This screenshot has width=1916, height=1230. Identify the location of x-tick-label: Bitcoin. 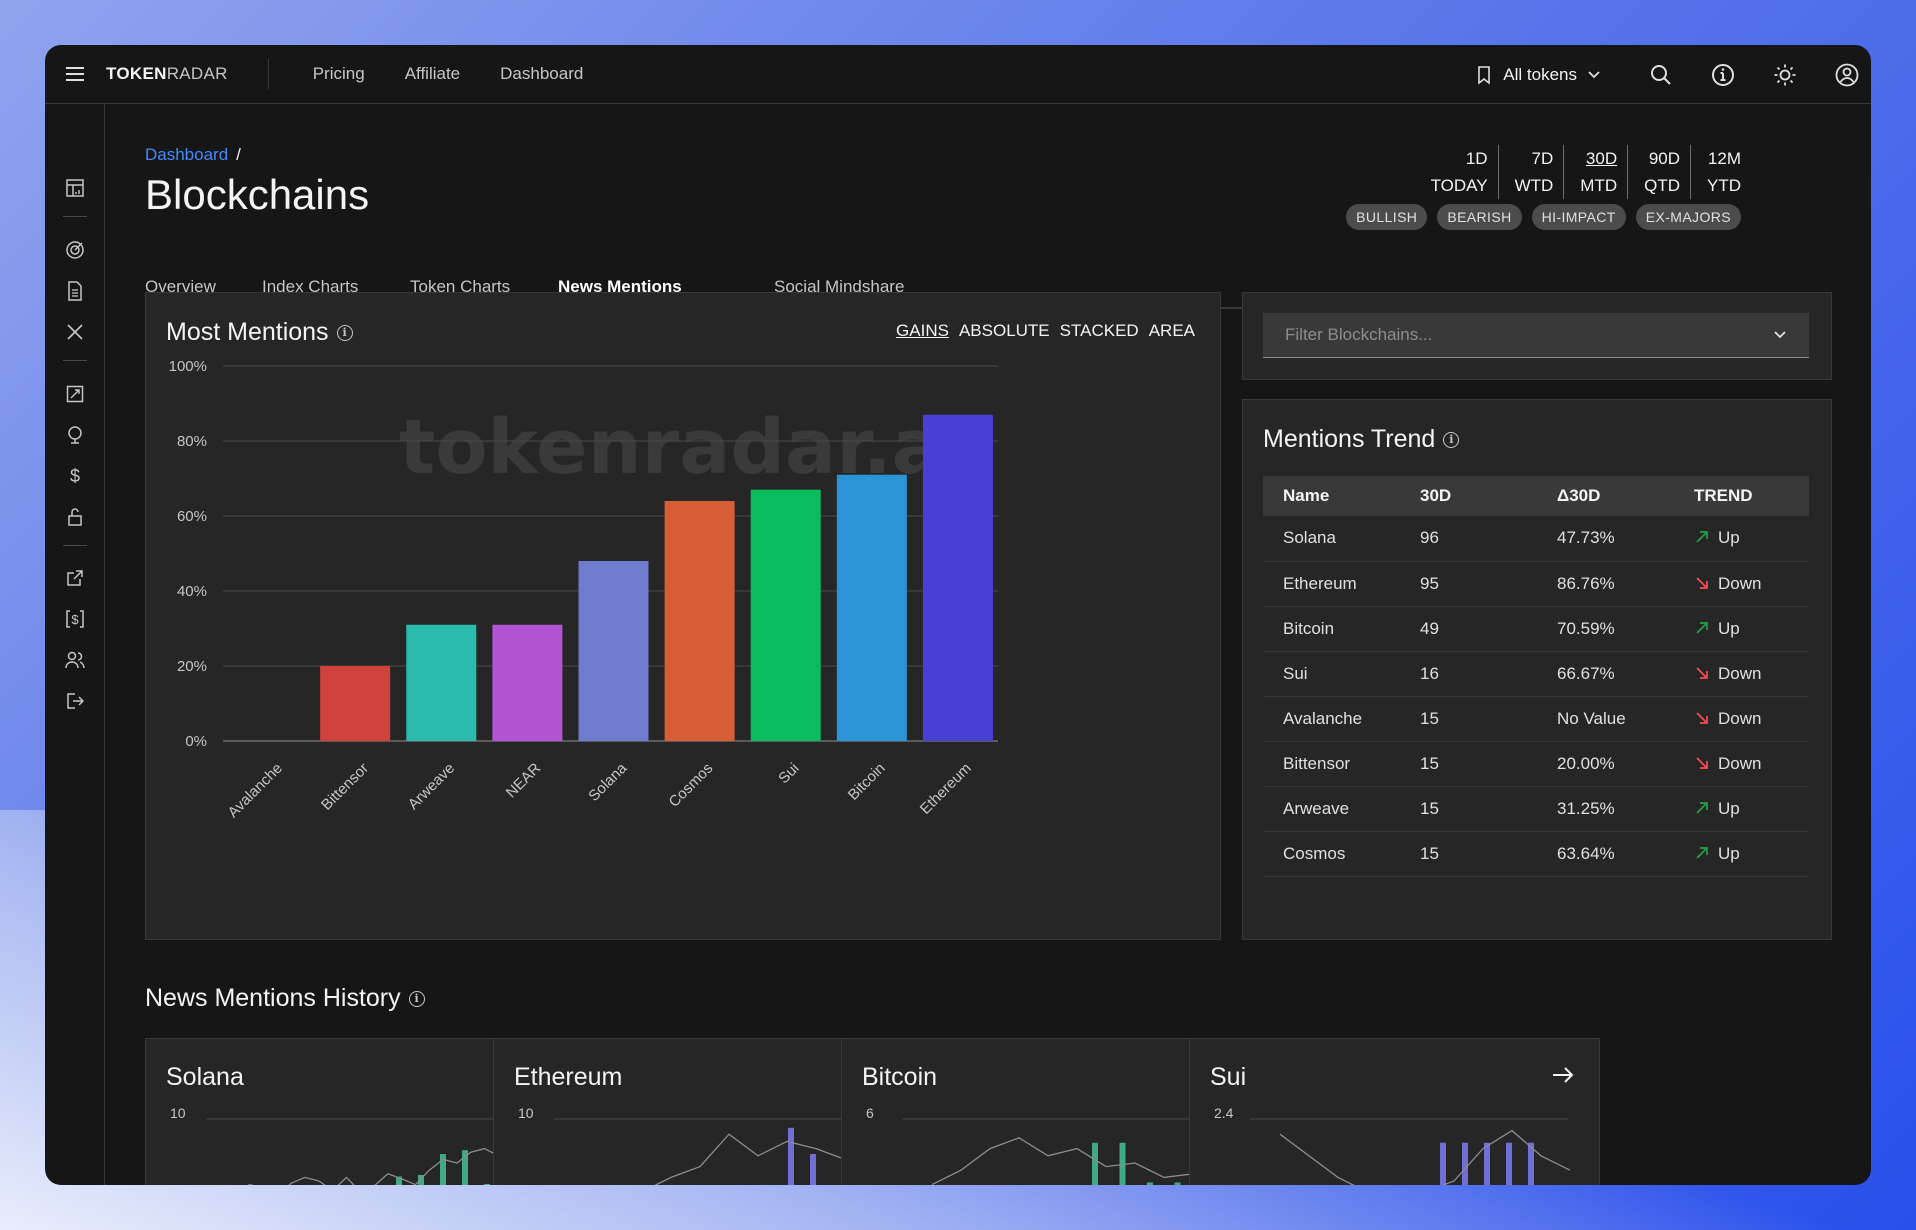
(867, 782).